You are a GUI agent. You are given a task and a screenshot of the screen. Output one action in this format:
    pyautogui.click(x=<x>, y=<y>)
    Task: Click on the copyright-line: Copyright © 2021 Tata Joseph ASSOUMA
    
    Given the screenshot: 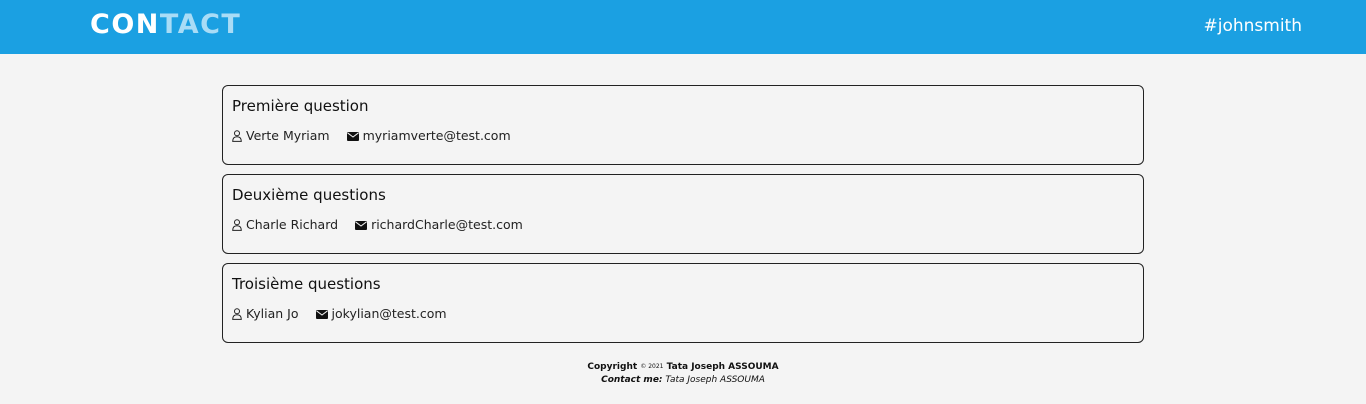 What is the action you would take?
    pyautogui.click(x=683, y=367)
    